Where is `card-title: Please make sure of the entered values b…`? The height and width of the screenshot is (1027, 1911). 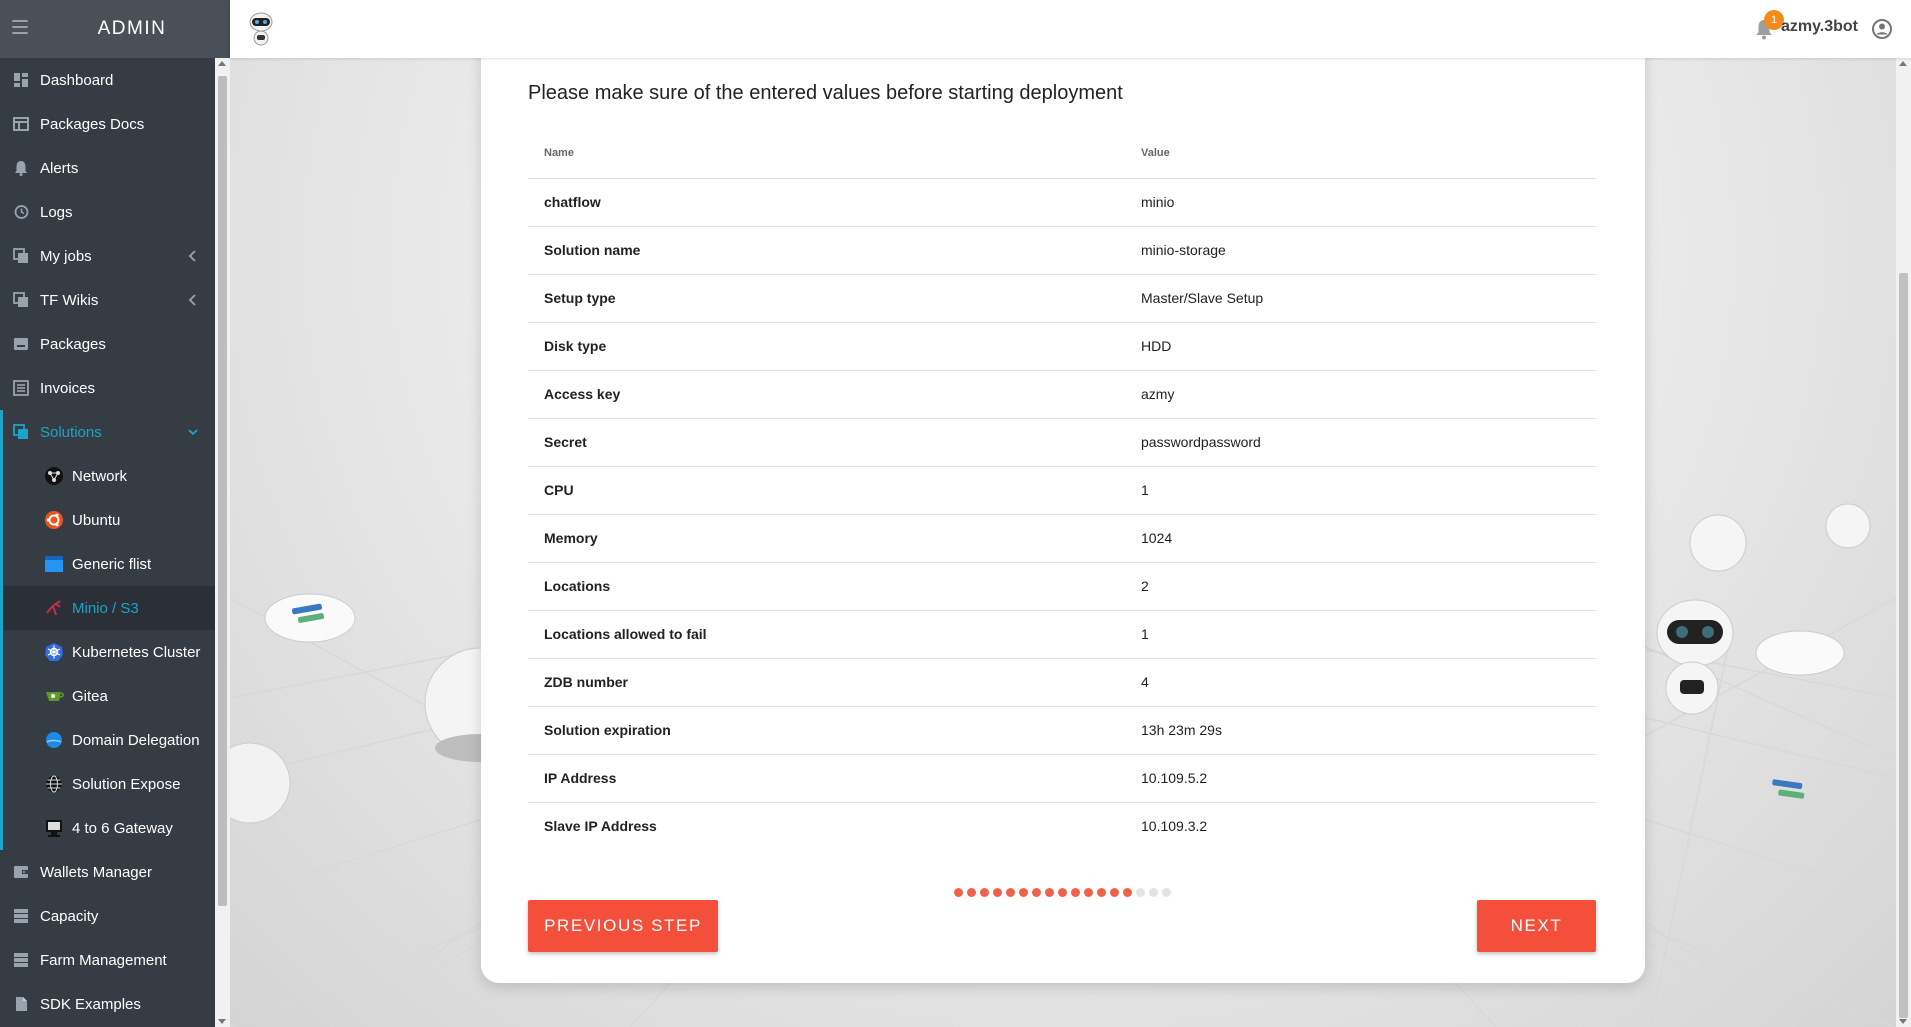 card-title: Please make sure of the entered values b… is located at coordinates (825, 93).